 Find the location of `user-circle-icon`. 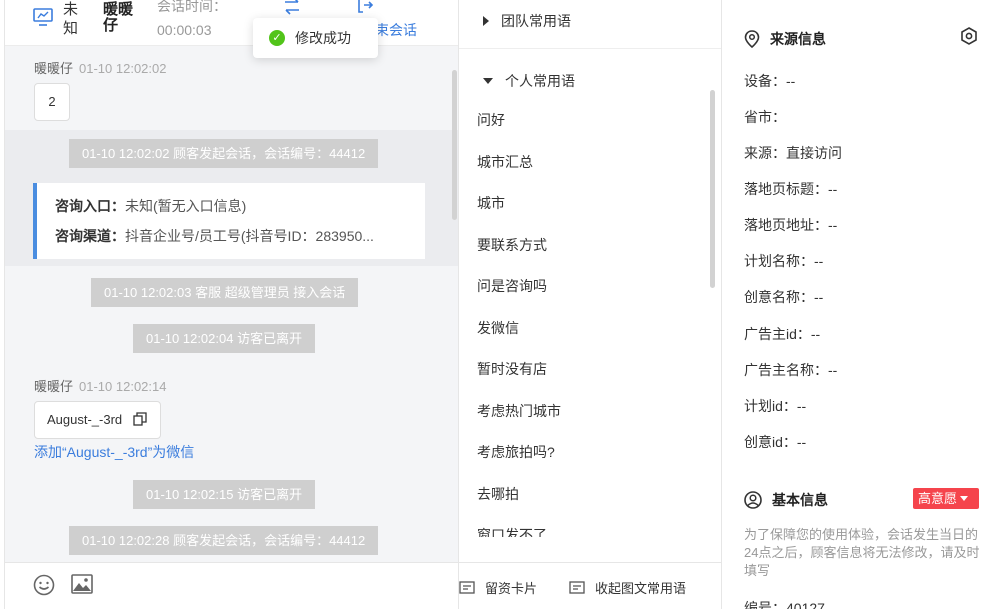

user-circle-icon is located at coordinates (753, 500).